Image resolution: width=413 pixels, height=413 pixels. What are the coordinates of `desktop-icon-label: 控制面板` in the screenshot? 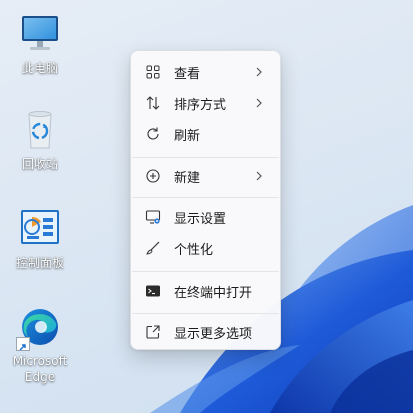 It's located at (39, 263).